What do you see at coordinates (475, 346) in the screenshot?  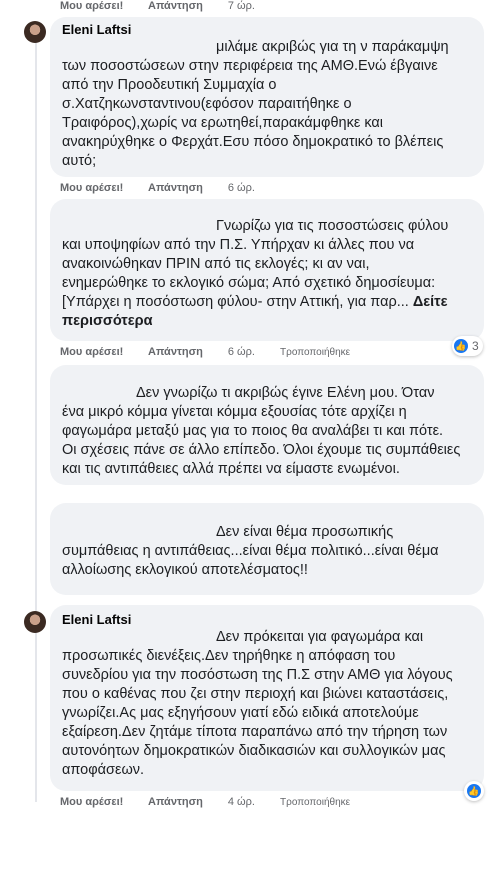 I see `reaction-count: 3` at bounding box center [475, 346].